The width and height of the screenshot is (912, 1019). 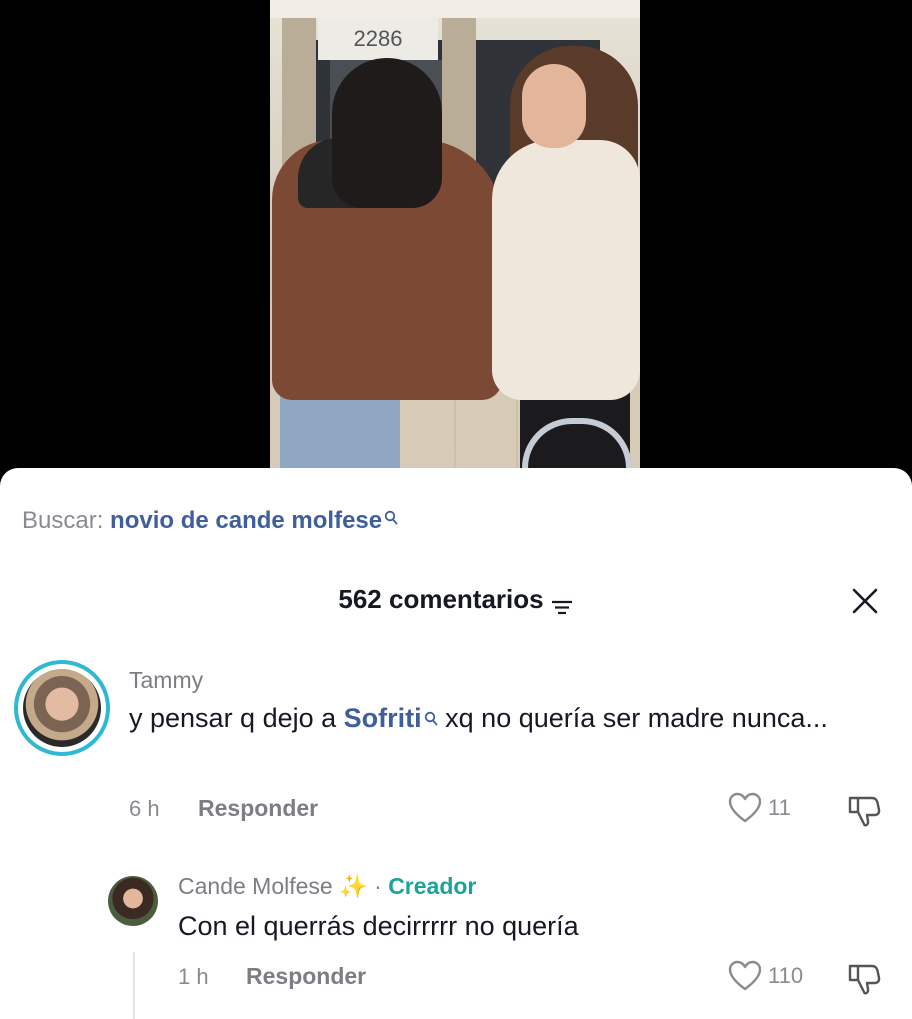 I want to click on mention-link: Sofriti, so click(x=383, y=718).